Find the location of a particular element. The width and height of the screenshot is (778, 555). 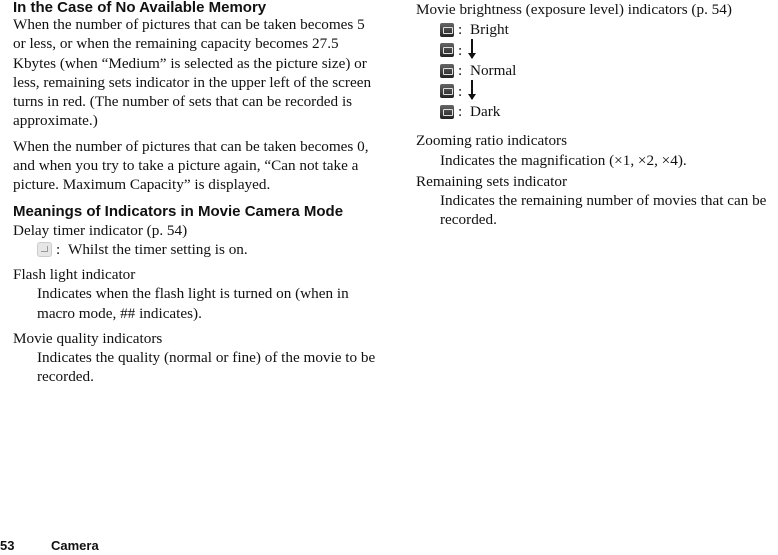

delay-timer-title: Delay timer indicator (p. 54) is located at coordinates (100, 230).